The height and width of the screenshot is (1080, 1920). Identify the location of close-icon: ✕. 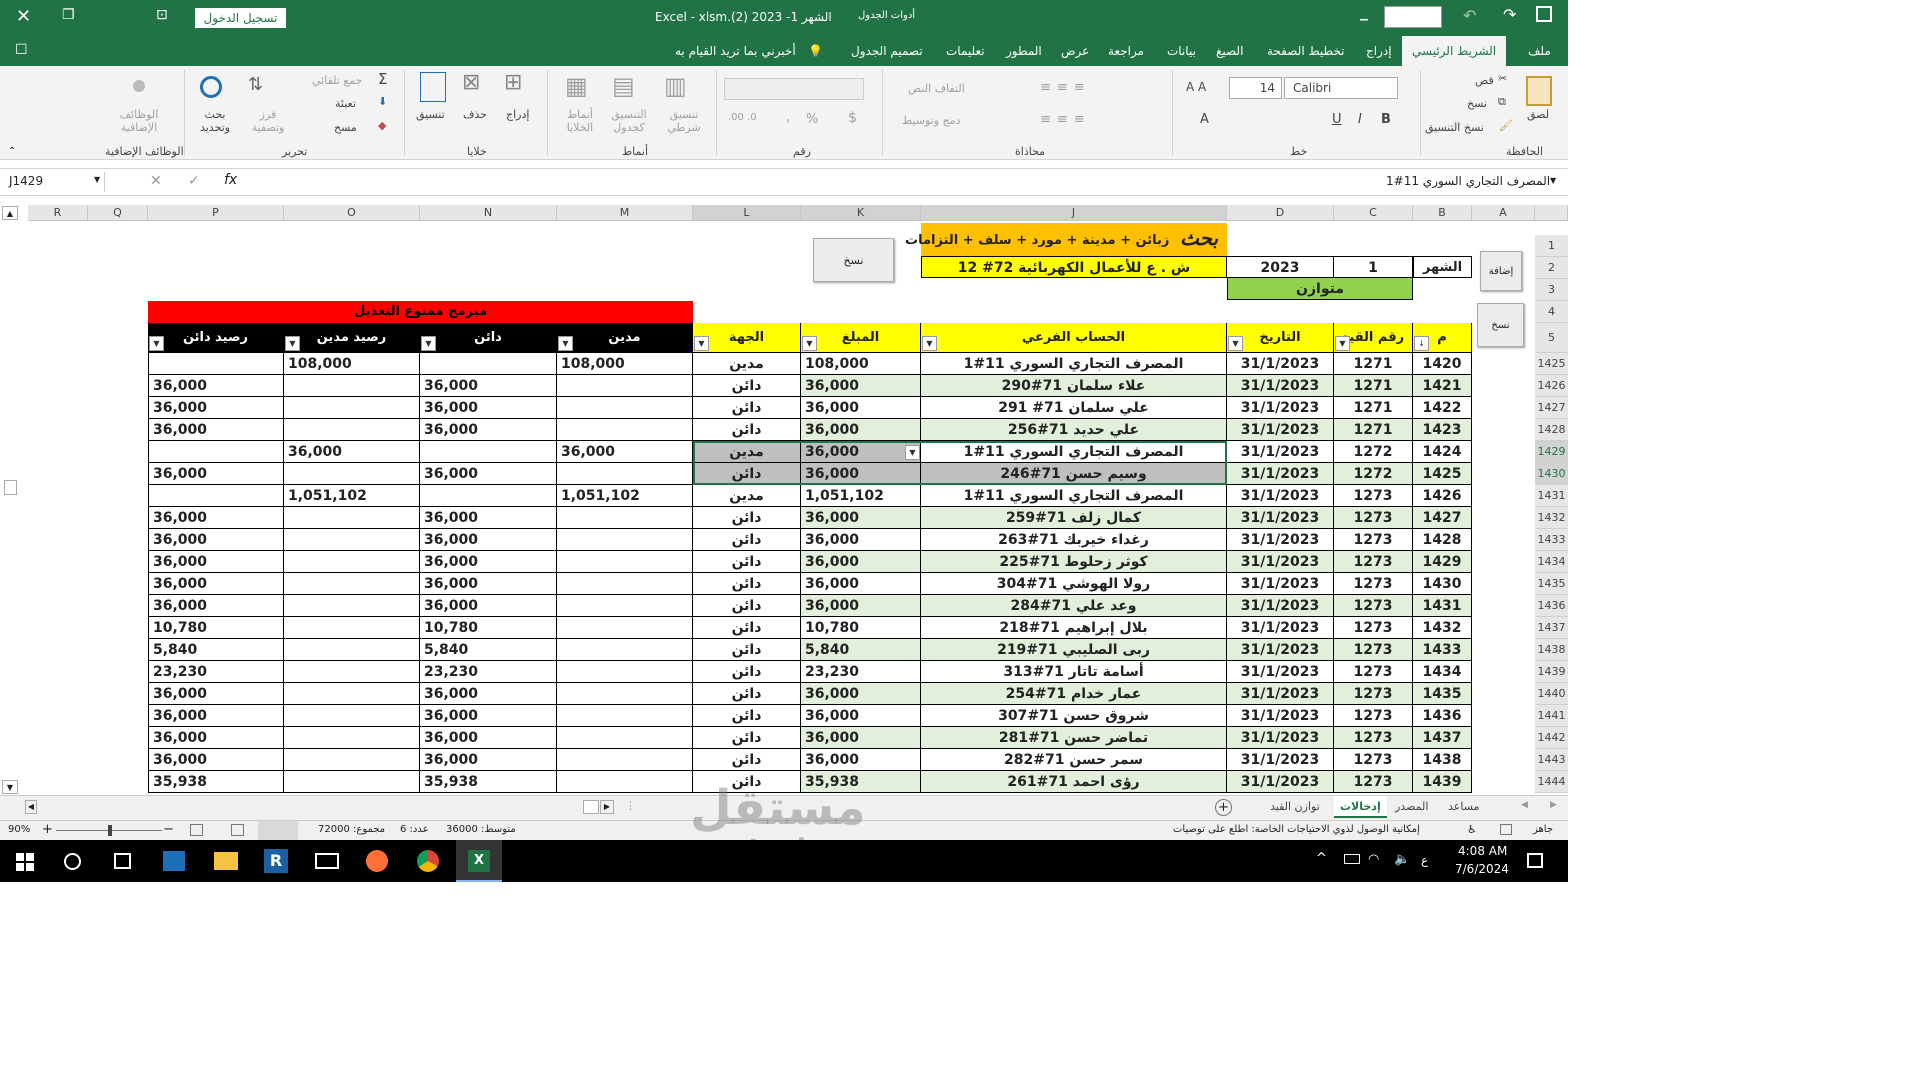
(23, 16).